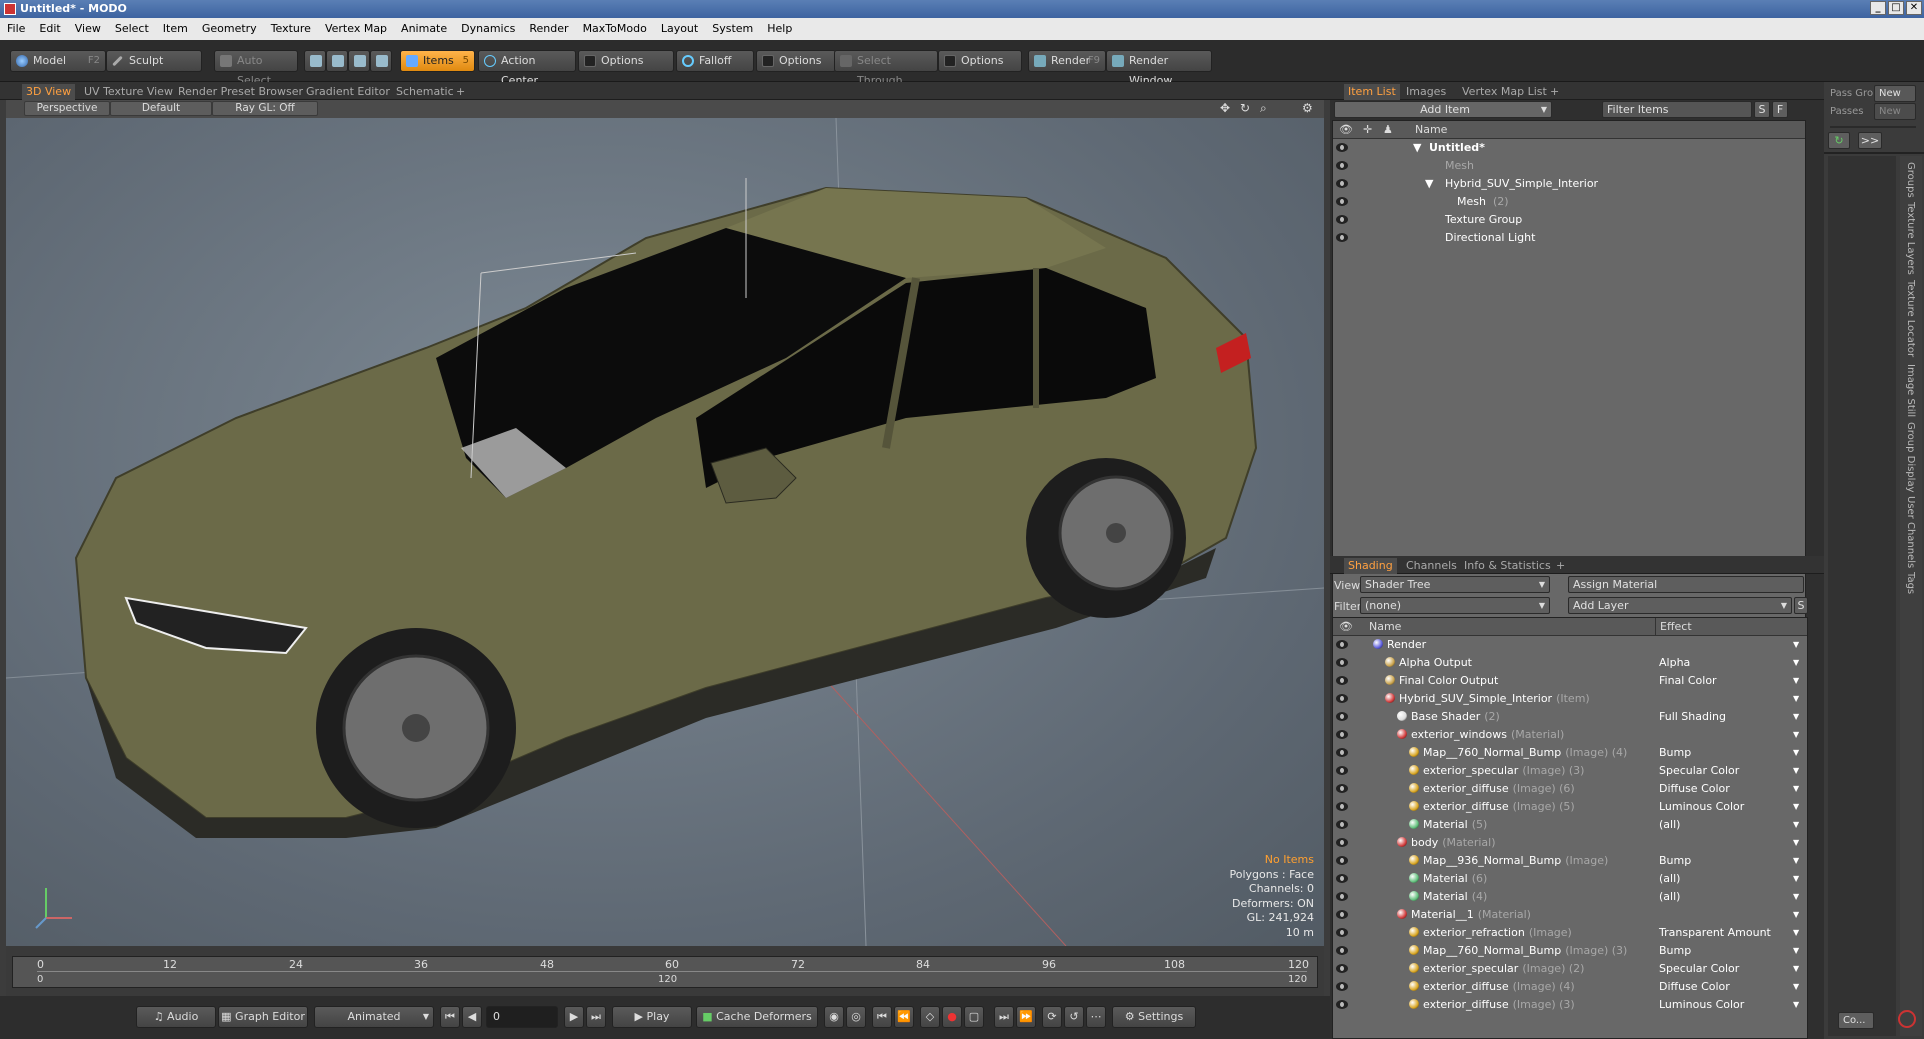 Image resolution: width=1924 pixels, height=1039 pixels. What do you see at coordinates (1426, 92) in the screenshot?
I see `tab-images: Images` at bounding box center [1426, 92].